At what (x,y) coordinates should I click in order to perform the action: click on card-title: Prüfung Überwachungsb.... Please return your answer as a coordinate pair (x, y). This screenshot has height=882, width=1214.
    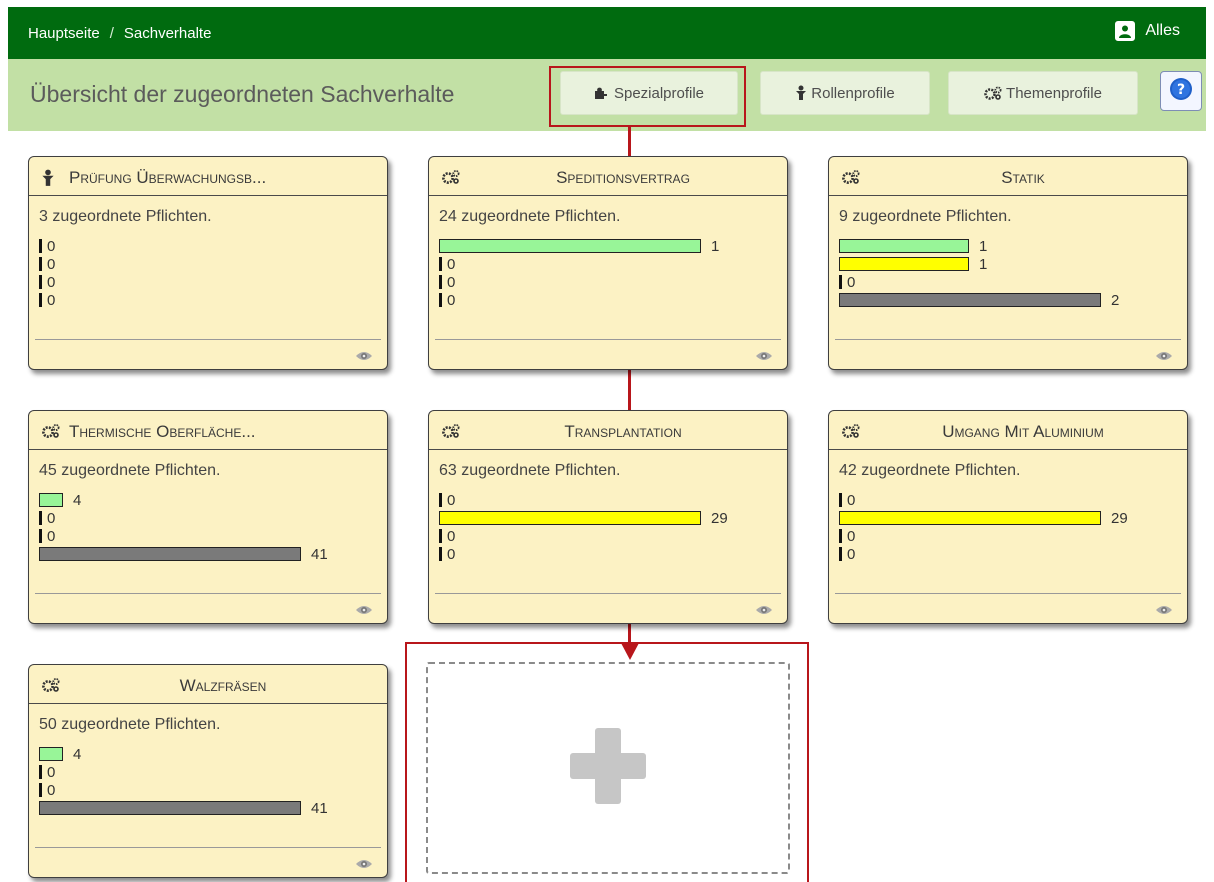
    Looking at the image, I should click on (223, 178).